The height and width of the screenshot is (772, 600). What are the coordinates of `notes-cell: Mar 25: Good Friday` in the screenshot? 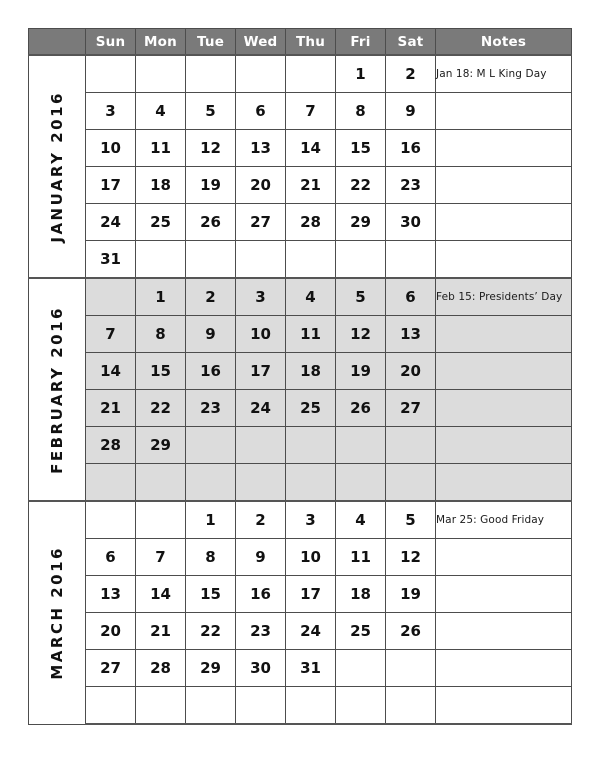 It's located at (503, 519).